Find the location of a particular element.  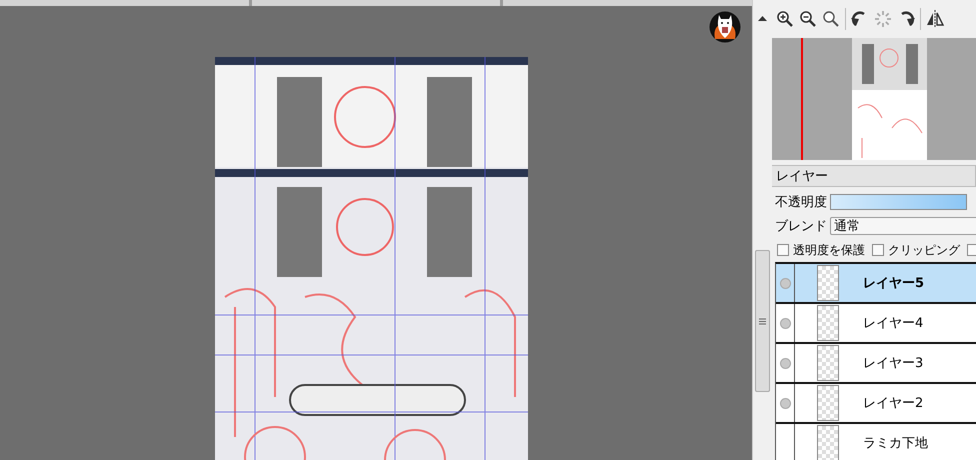

panel-title: レイヤー is located at coordinates (802, 176).